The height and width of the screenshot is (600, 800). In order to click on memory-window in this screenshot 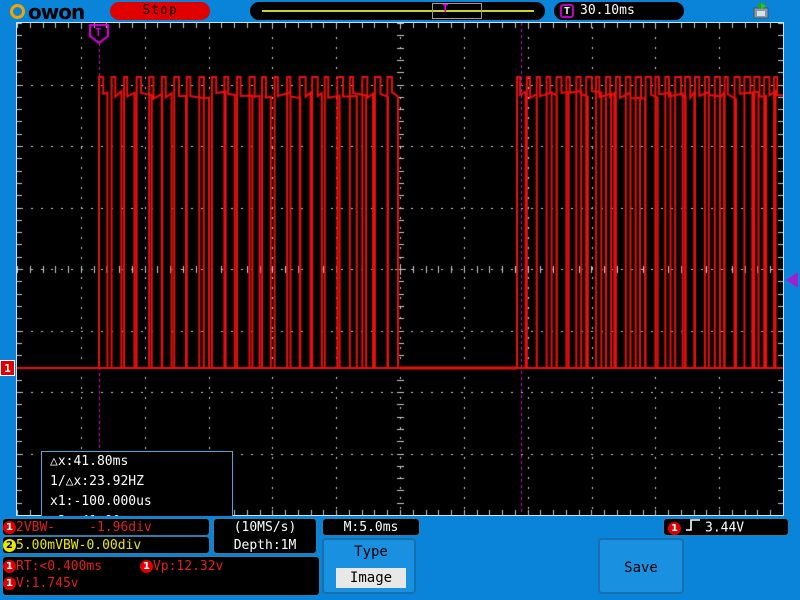, I will do `click(457, 11)`.